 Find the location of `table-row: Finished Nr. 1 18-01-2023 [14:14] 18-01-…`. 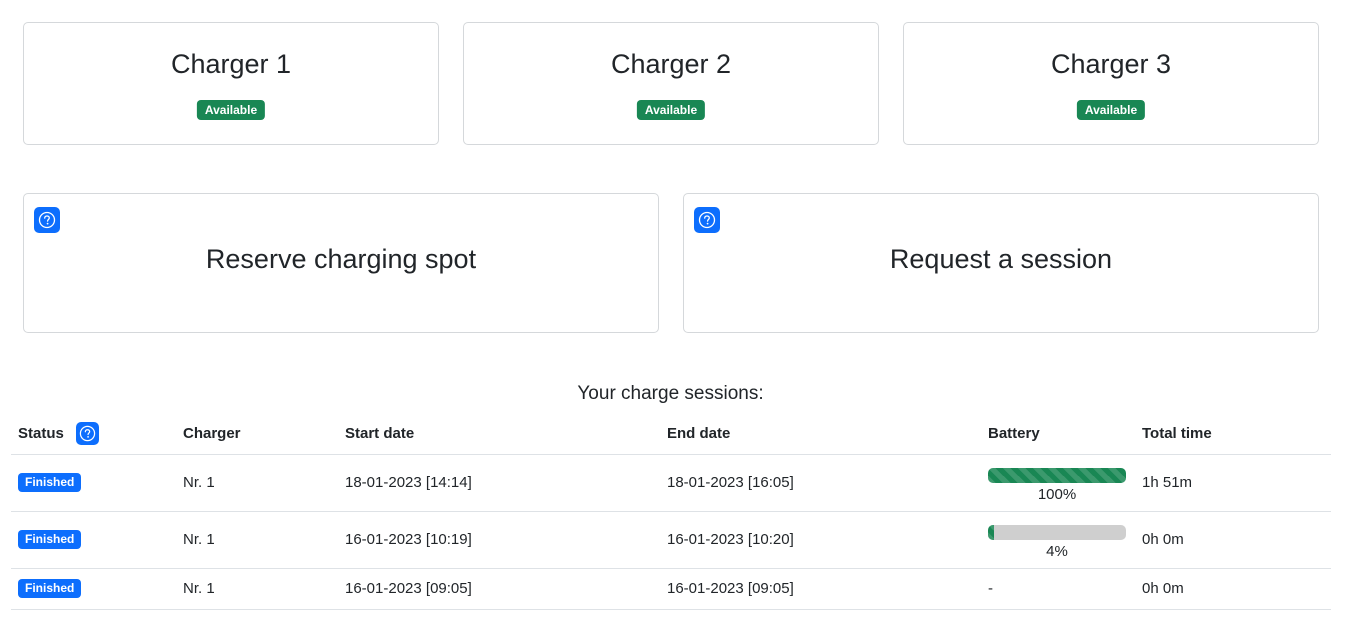

table-row: Finished Nr. 1 18-01-2023 [14:14] 18-01-… is located at coordinates (671, 483).